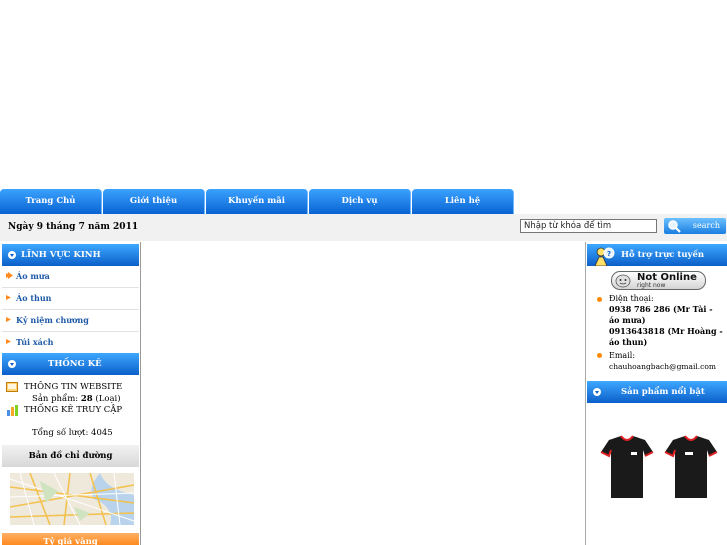 The height and width of the screenshot is (545, 727). I want to click on support-header: ? Hỗ trợ trực tuyến, so click(657, 255).